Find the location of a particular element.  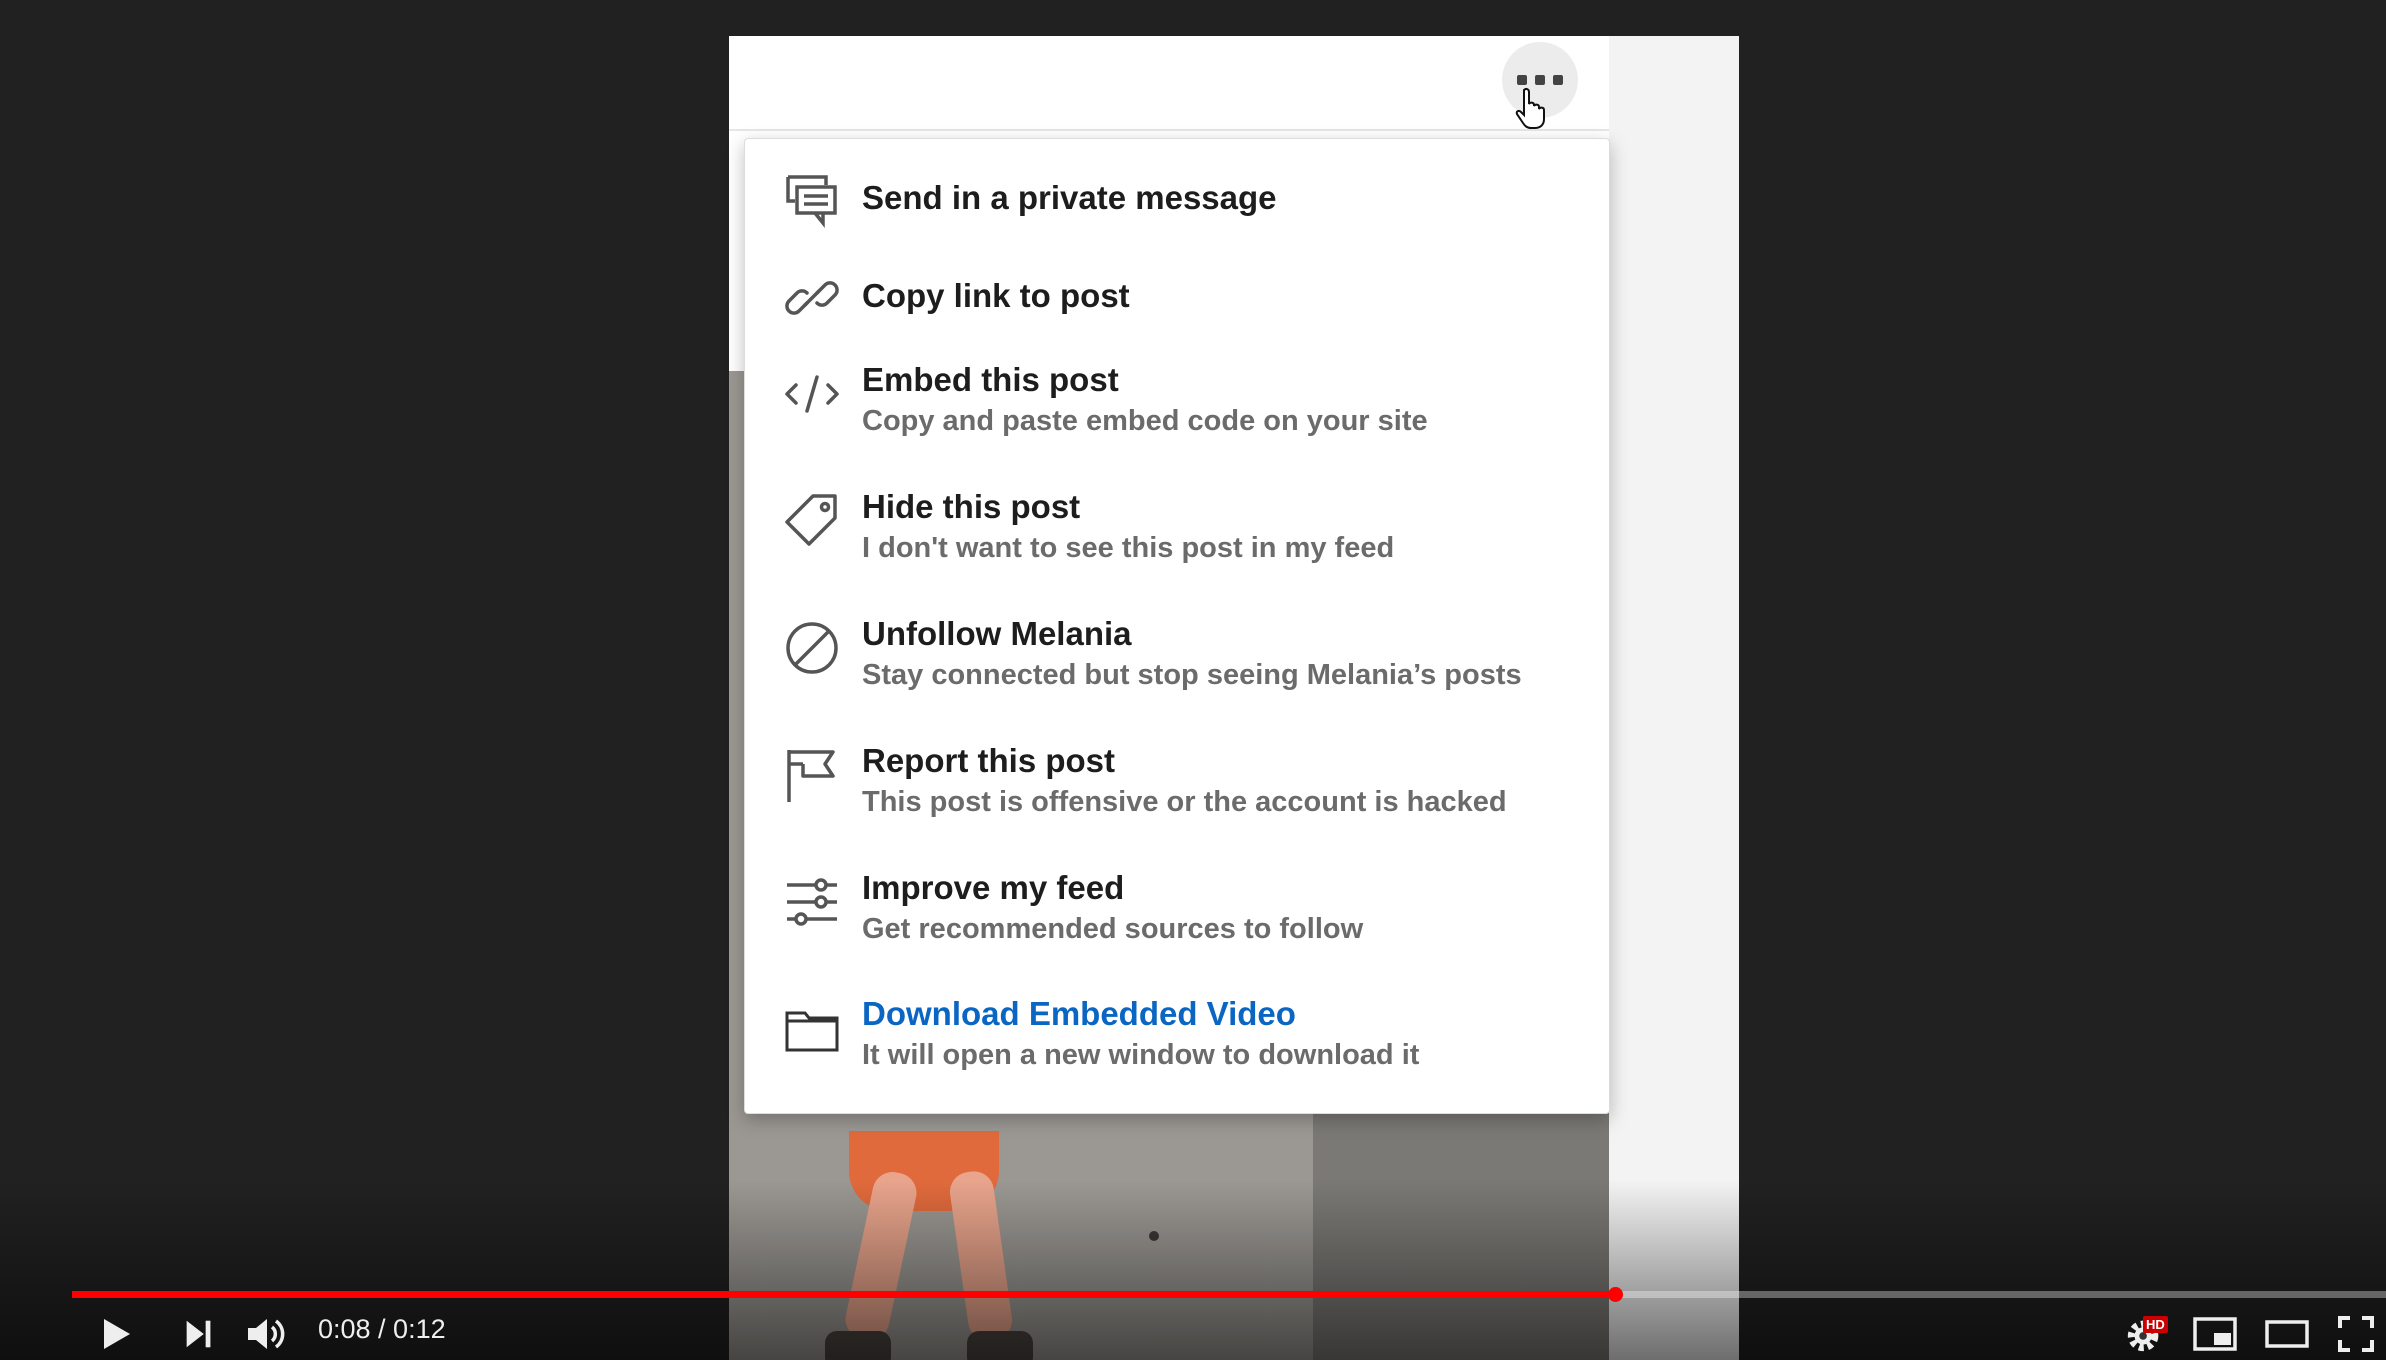

menu-item-copy-link: Copy link to post is located at coordinates (1177, 297).